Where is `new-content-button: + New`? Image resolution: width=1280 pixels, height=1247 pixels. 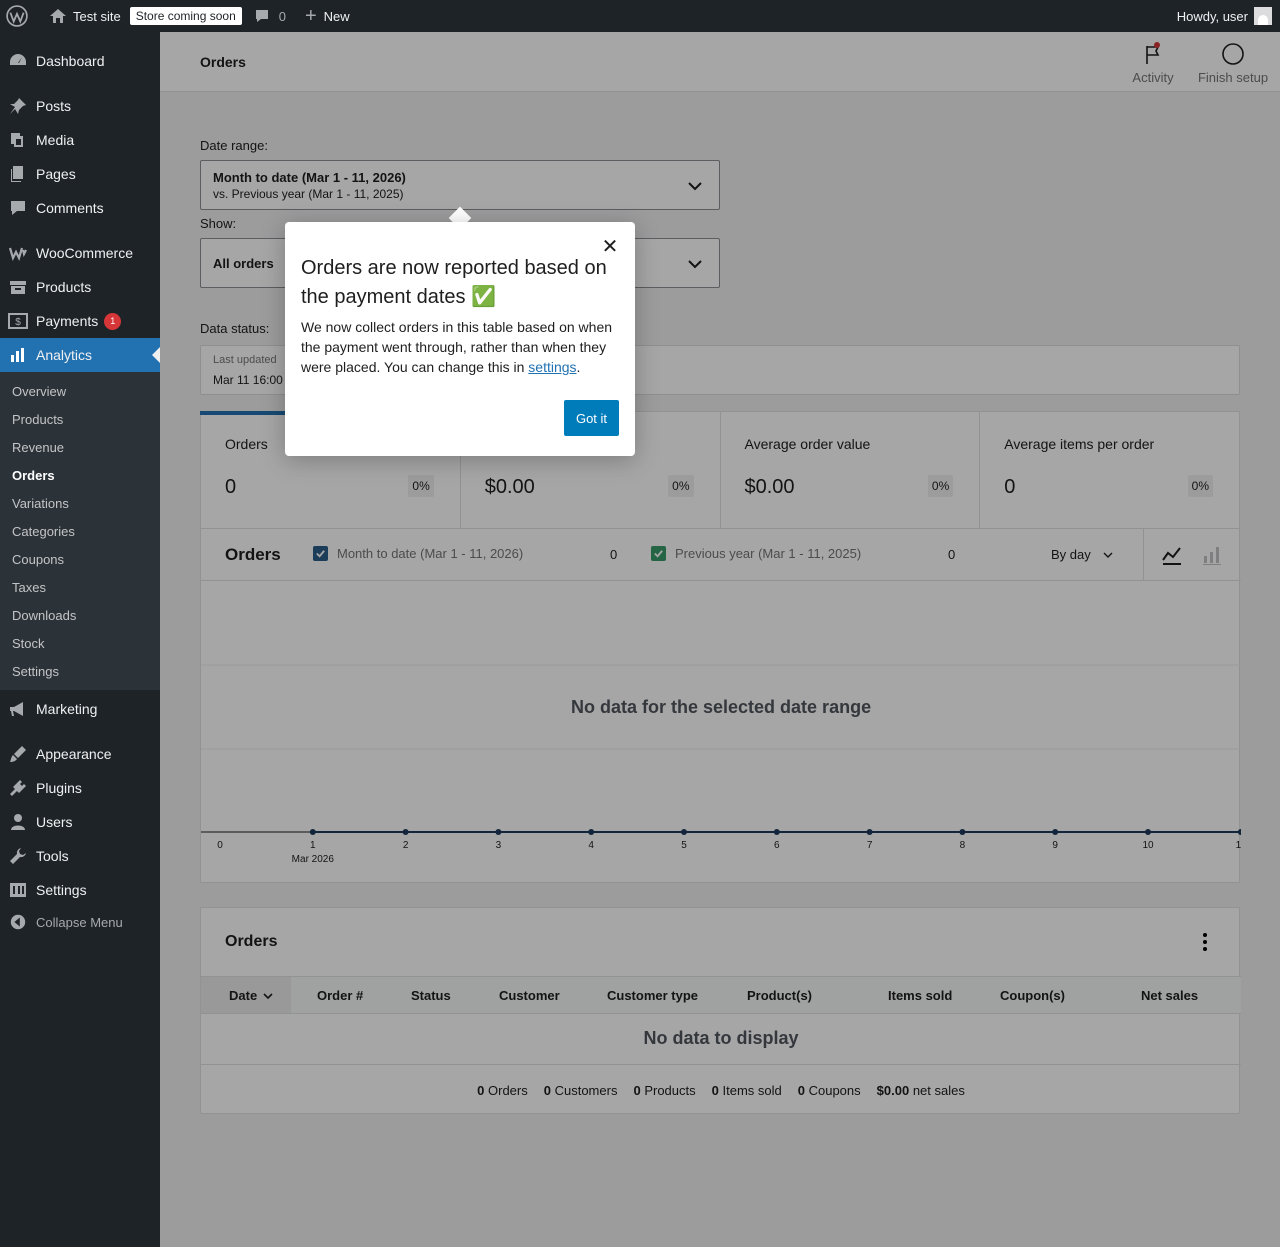
new-content-button: + New is located at coordinates (325, 16).